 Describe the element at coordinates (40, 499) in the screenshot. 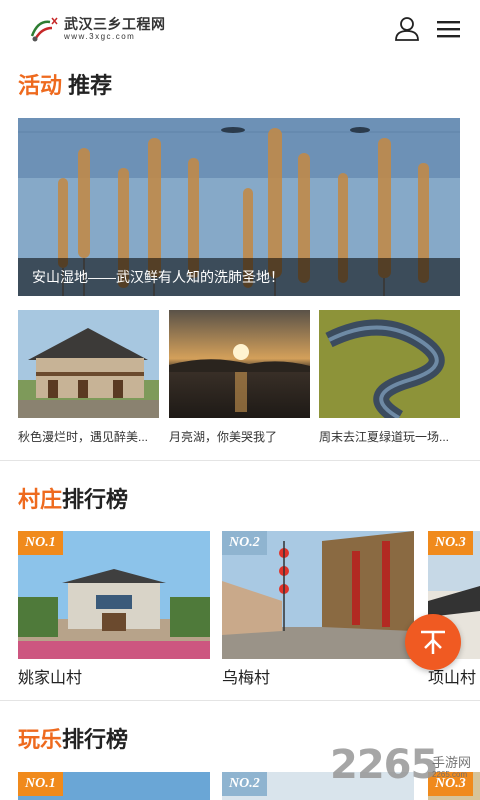

I see `section-title-accent: 村庄` at that location.